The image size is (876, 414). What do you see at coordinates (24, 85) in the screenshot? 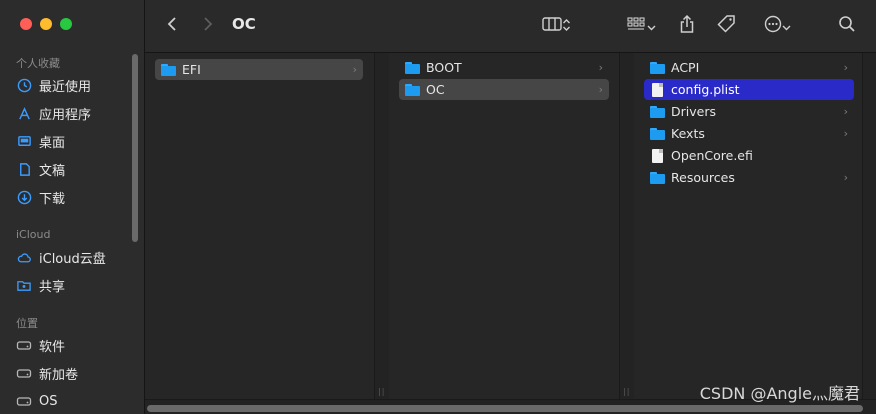
I see `clock-icon` at bounding box center [24, 85].